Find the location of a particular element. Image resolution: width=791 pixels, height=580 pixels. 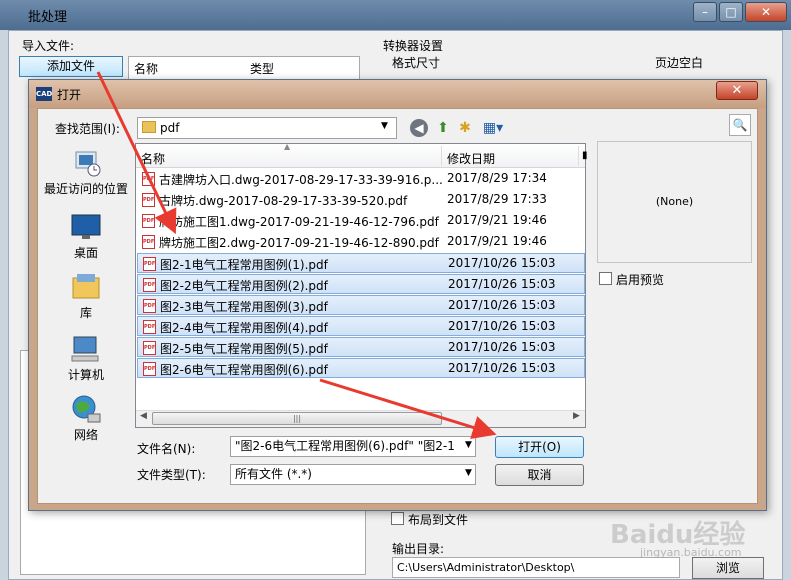

open-button: 打开(O) is located at coordinates (539, 447).